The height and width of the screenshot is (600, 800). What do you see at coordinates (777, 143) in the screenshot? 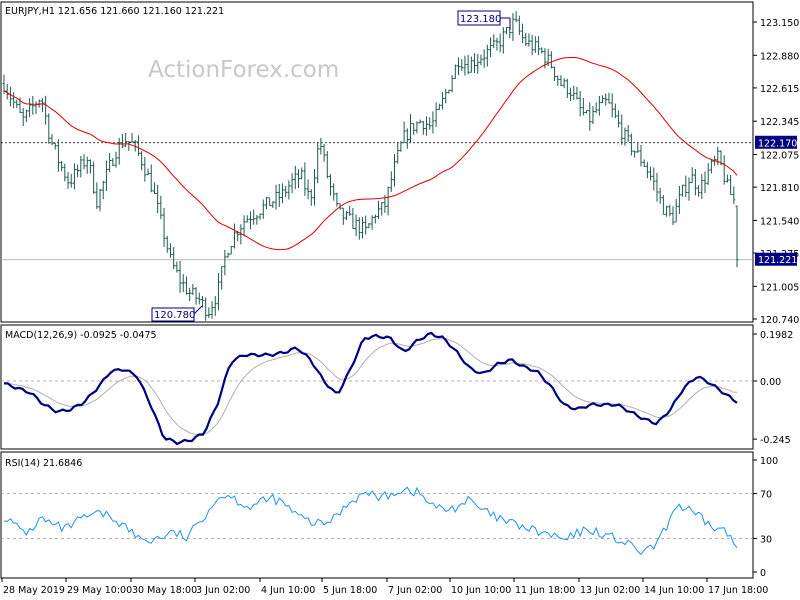
I see `level-price-tag-label: 122.170` at bounding box center [777, 143].